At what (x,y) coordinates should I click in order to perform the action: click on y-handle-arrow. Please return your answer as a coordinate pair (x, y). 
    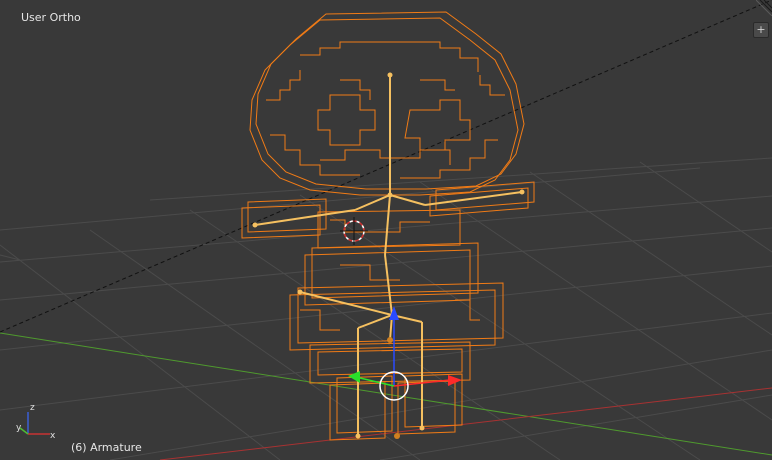
    Looking at the image, I should click on (354, 377).